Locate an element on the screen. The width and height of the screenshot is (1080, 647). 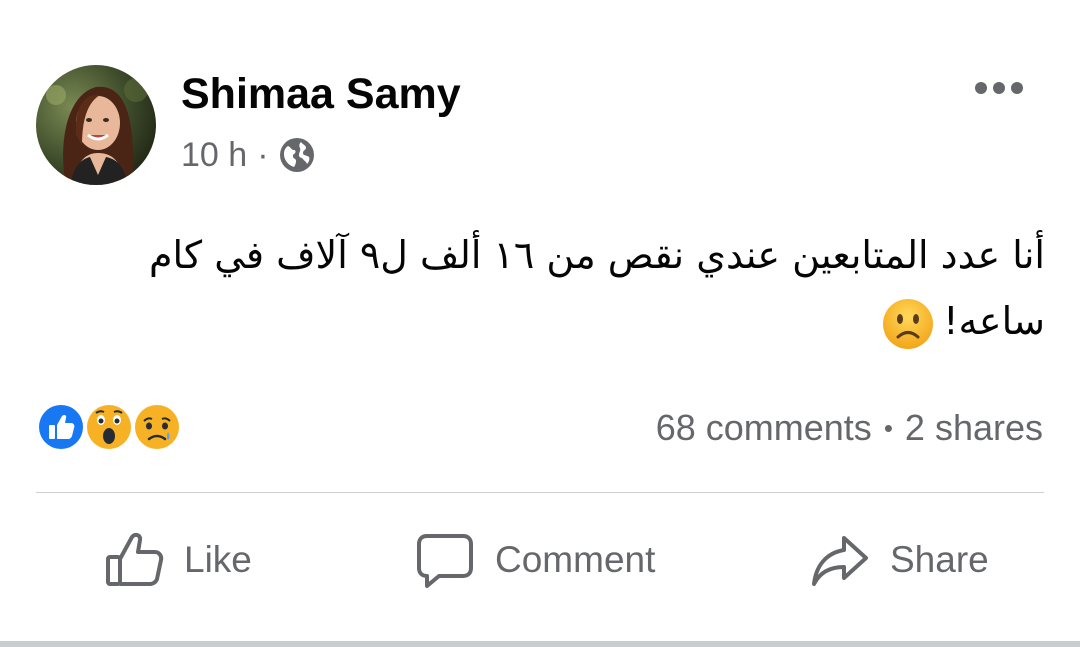
divider is located at coordinates (540, 492).